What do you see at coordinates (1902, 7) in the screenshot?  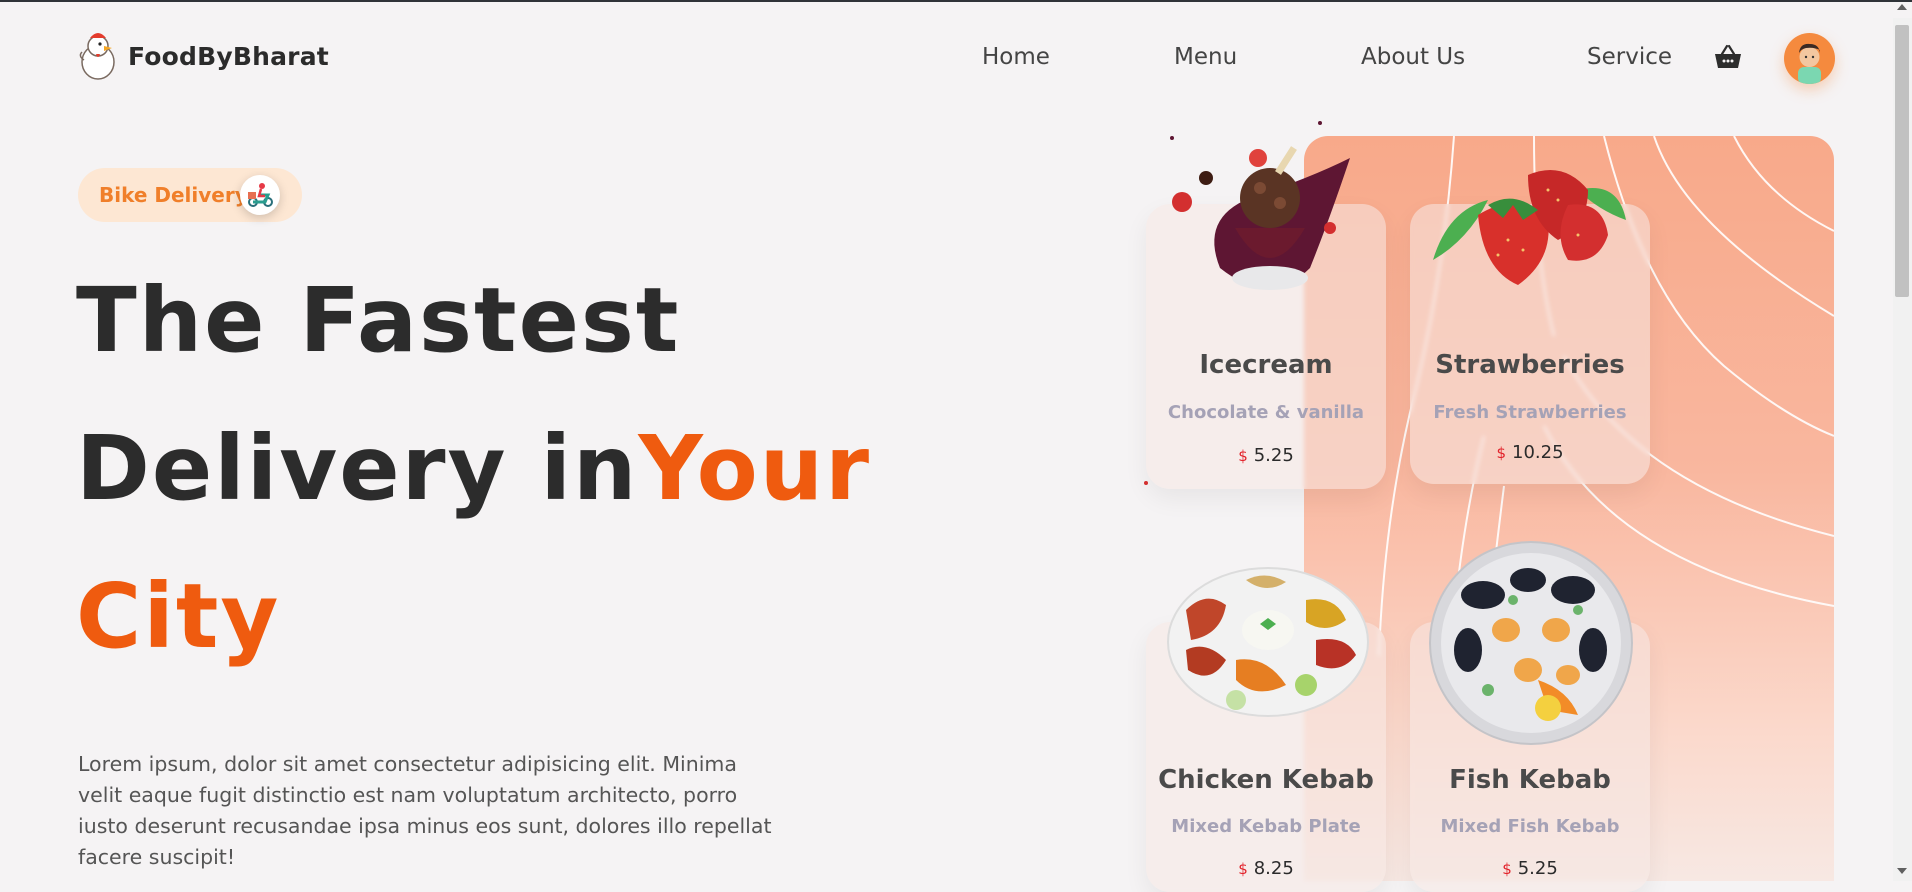 I see `scroll-up-arrow-icon` at bounding box center [1902, 7].